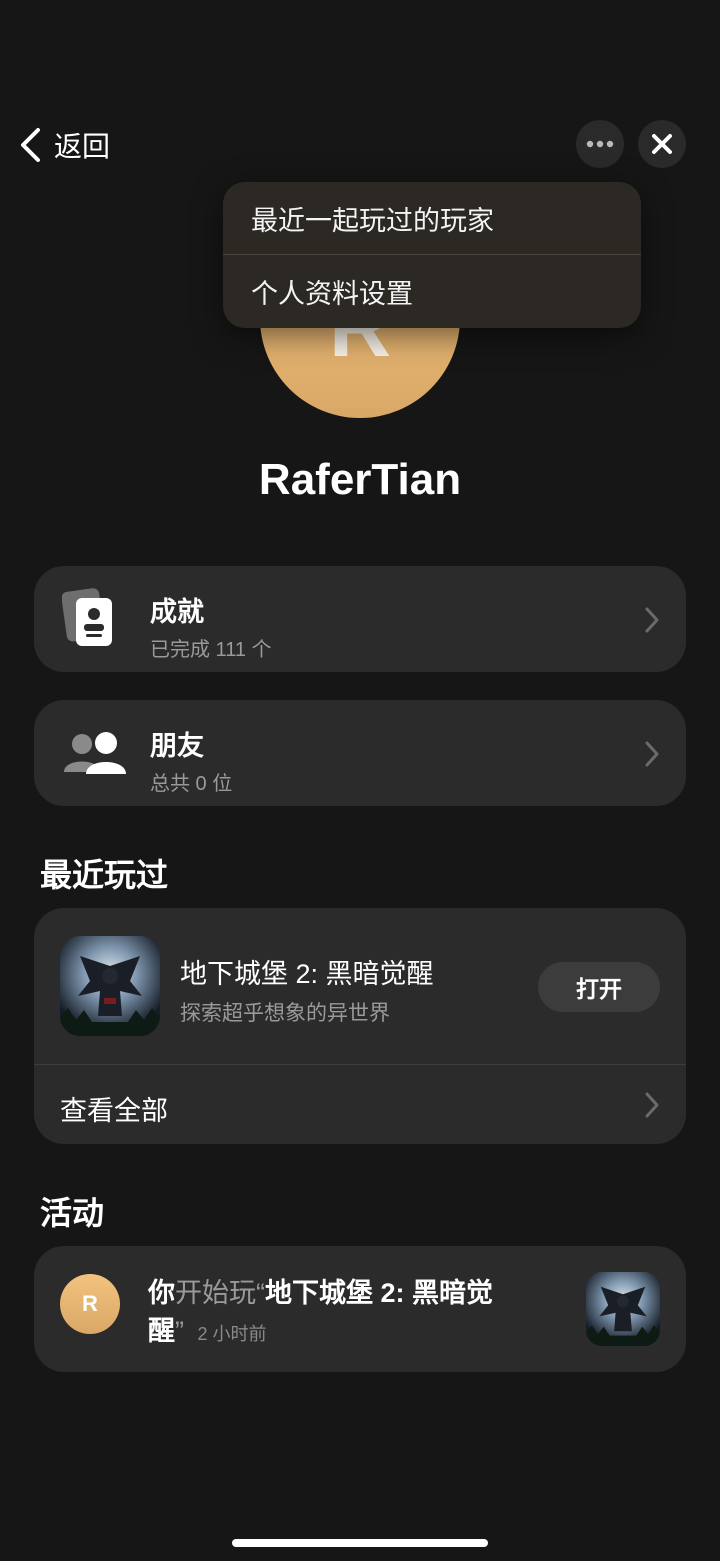 The width and height of the screenshot is (720, 1561). I want to click on activity-close-quote: ”, so click(179, 1331).